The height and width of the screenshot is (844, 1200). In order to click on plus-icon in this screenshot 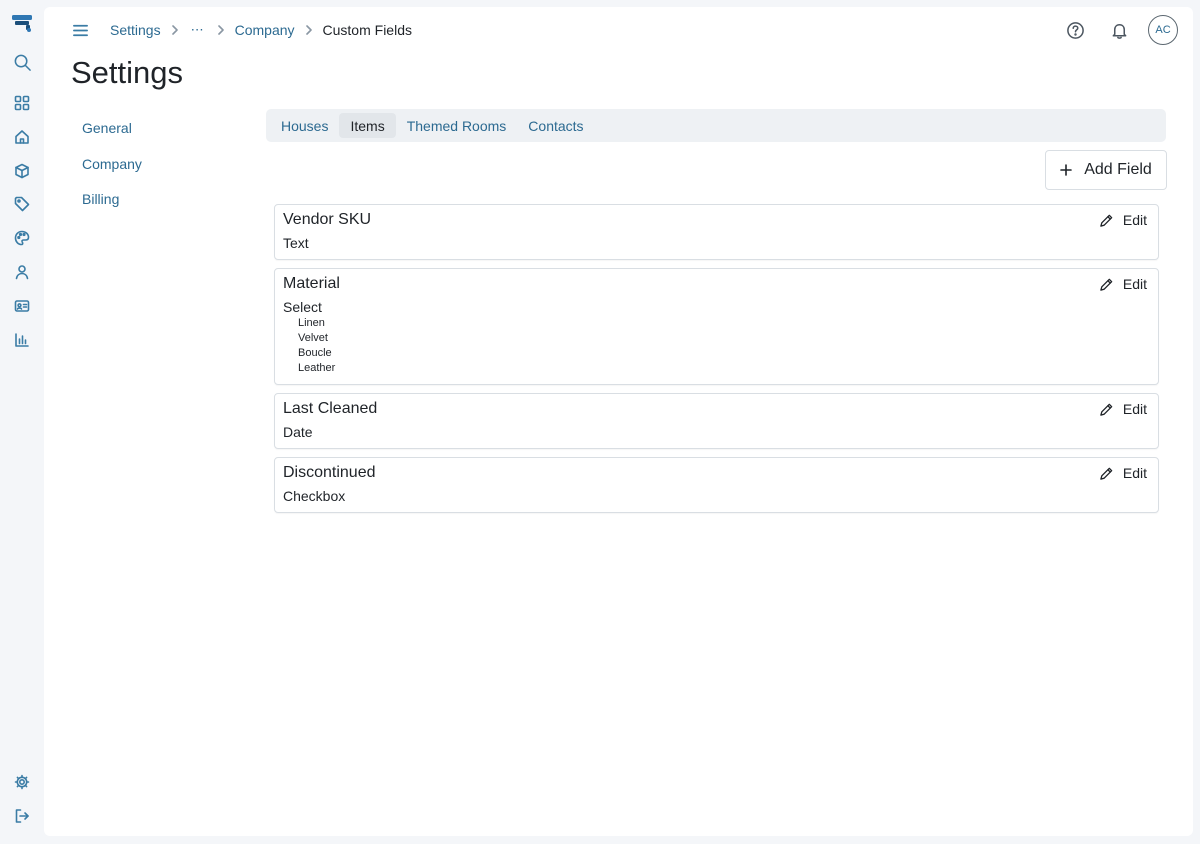, I will do `click(1066, 170)`.